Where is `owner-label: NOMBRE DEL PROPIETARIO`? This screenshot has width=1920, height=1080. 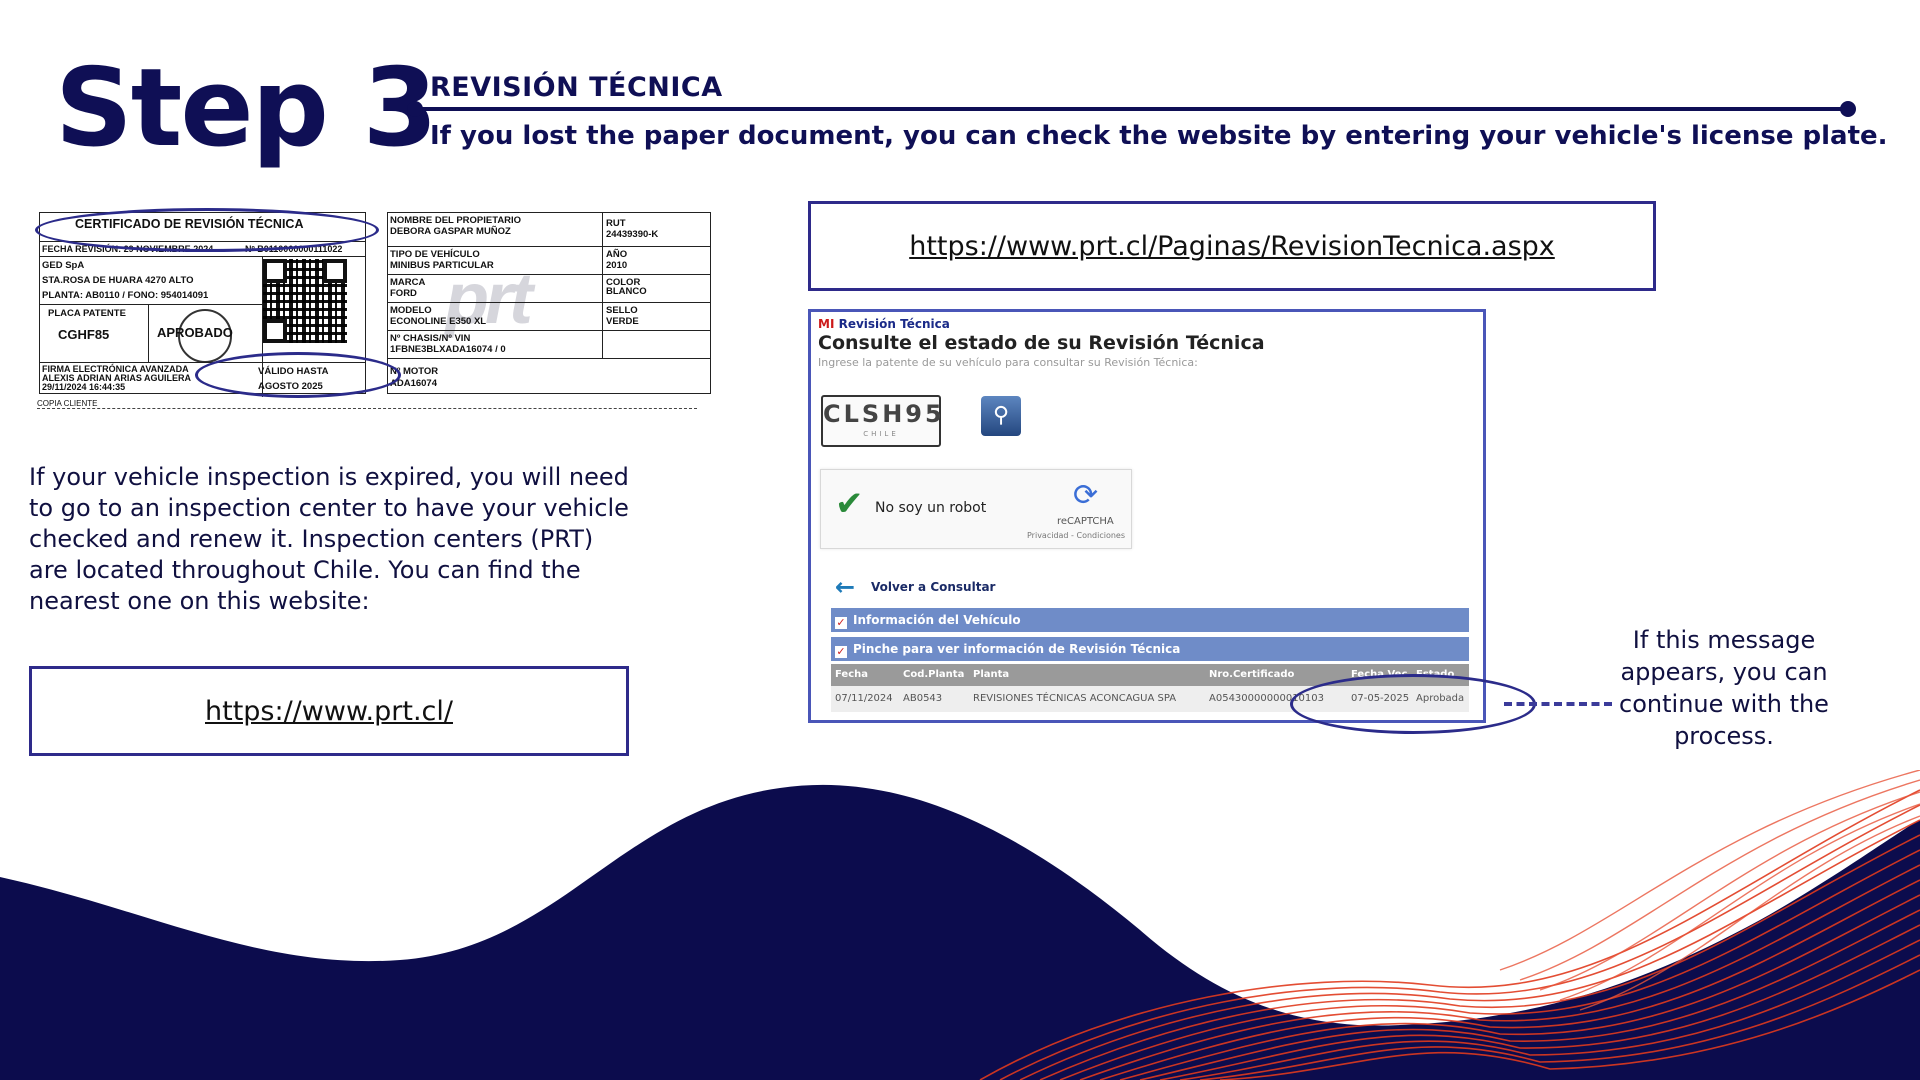 owner-label: NOMBRE DEL PROPIETARIO is located at coordinates (456, 220).